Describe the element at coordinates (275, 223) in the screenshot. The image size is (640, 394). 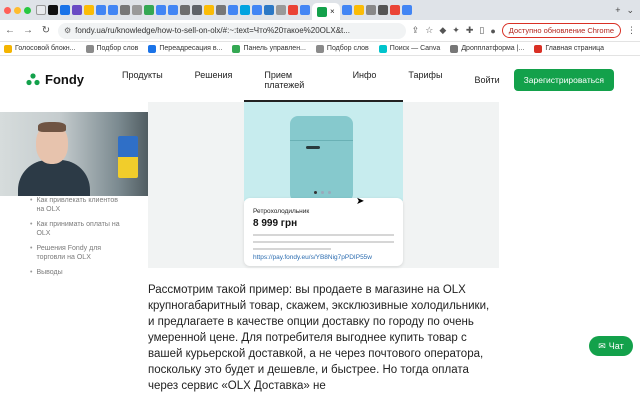
I see `product-price: 8 999 грн` at that location.